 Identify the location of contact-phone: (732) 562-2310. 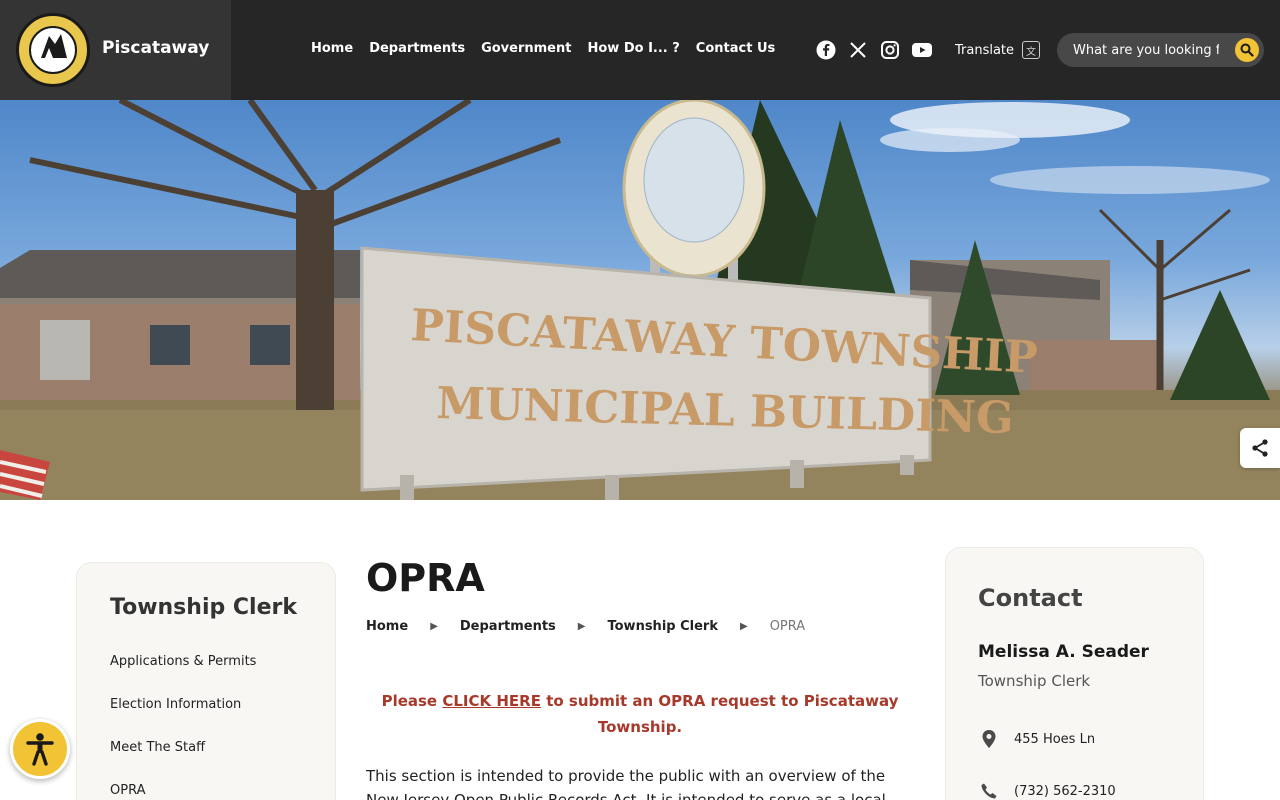
(1047, 791).